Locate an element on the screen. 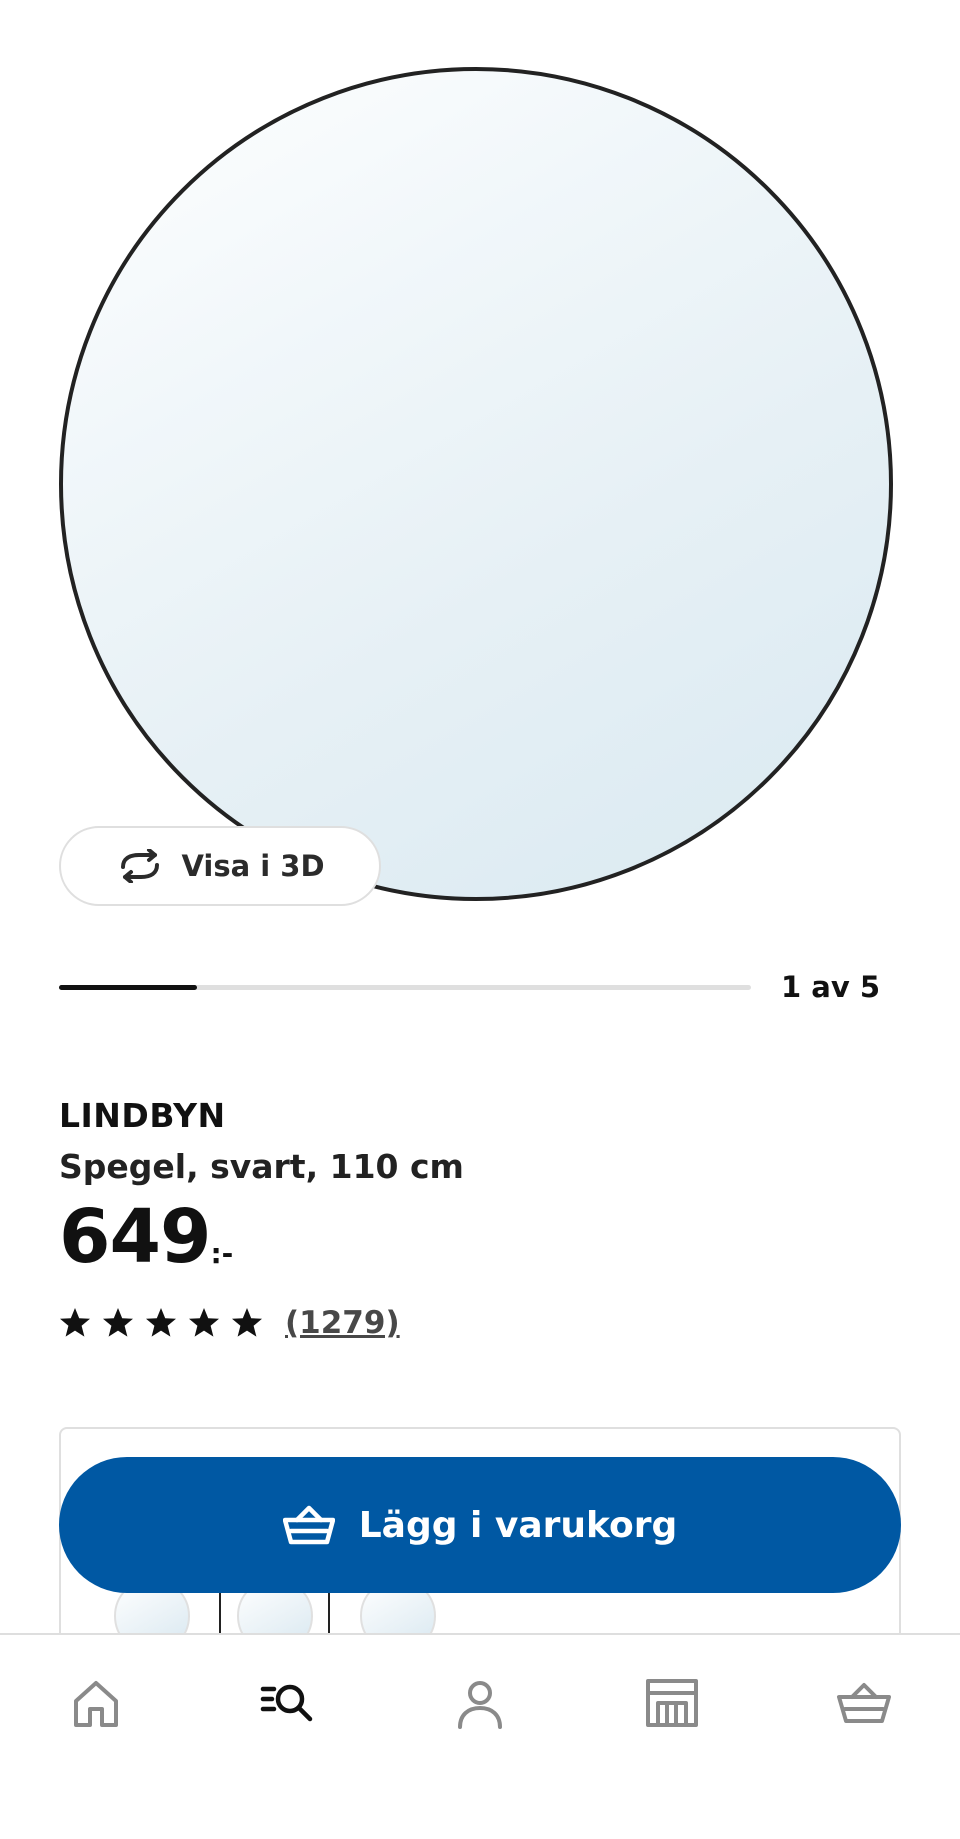 The width and height of the screenshot is (960, 1839). search-icon is located at coordinates (286, 1703).